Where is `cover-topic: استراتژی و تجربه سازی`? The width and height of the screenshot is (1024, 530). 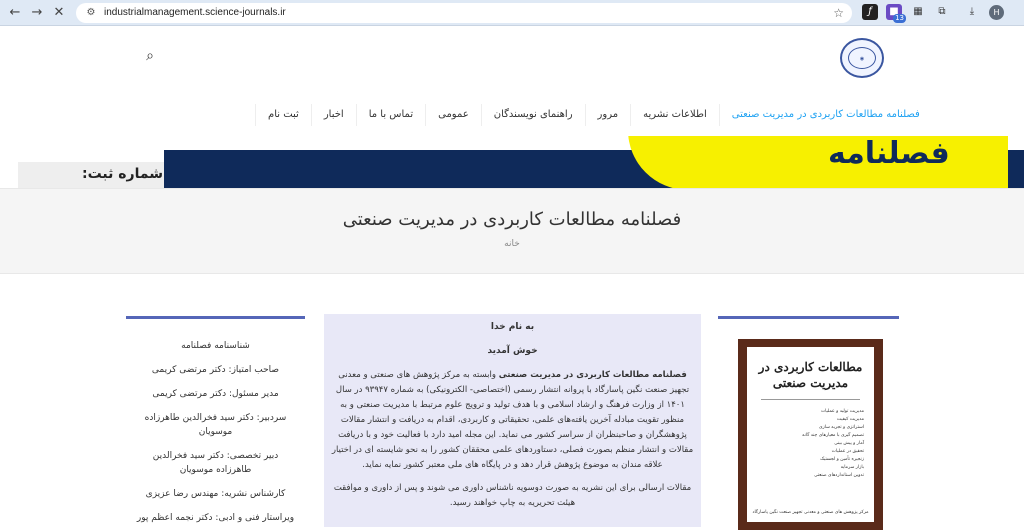
cover-topic: استراتژی و تجربه سازی is located at coordinates (841, 427).